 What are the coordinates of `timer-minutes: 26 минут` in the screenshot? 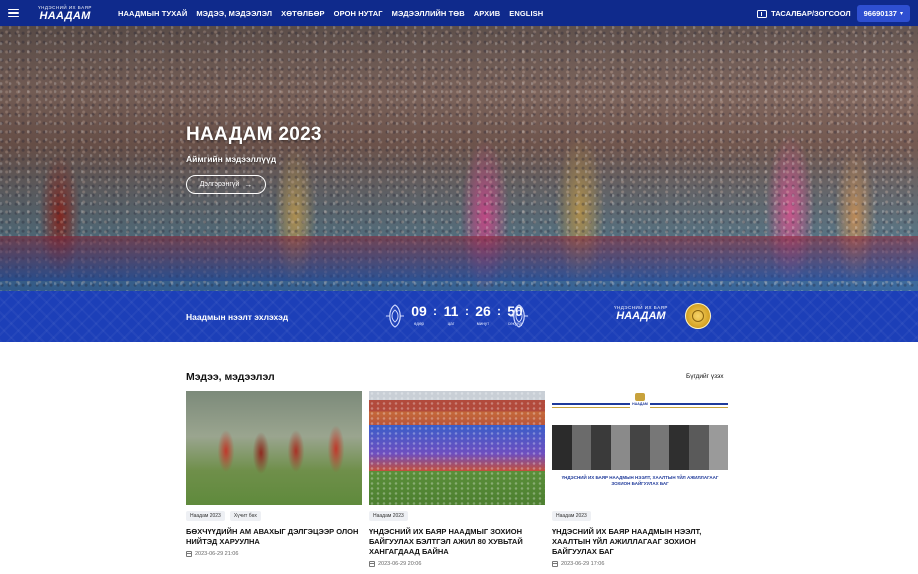 It's located at (483, 315).